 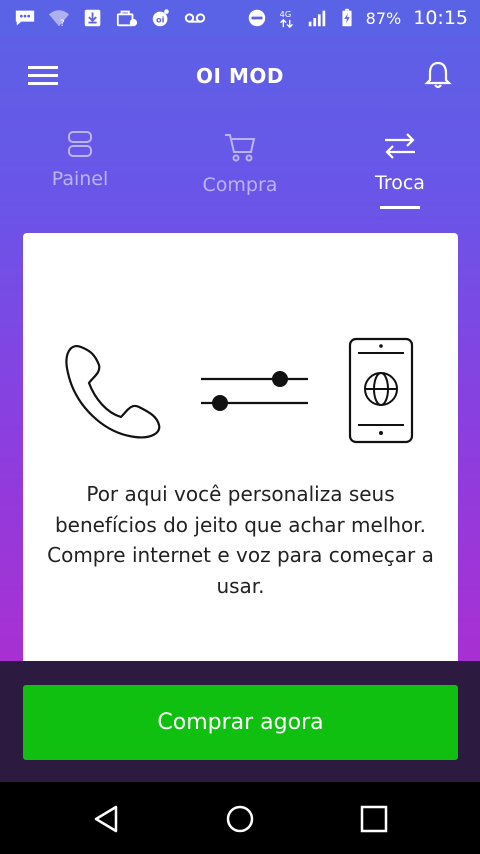 I want to click on page-title: OI MOD, so click(x=240, y=76).